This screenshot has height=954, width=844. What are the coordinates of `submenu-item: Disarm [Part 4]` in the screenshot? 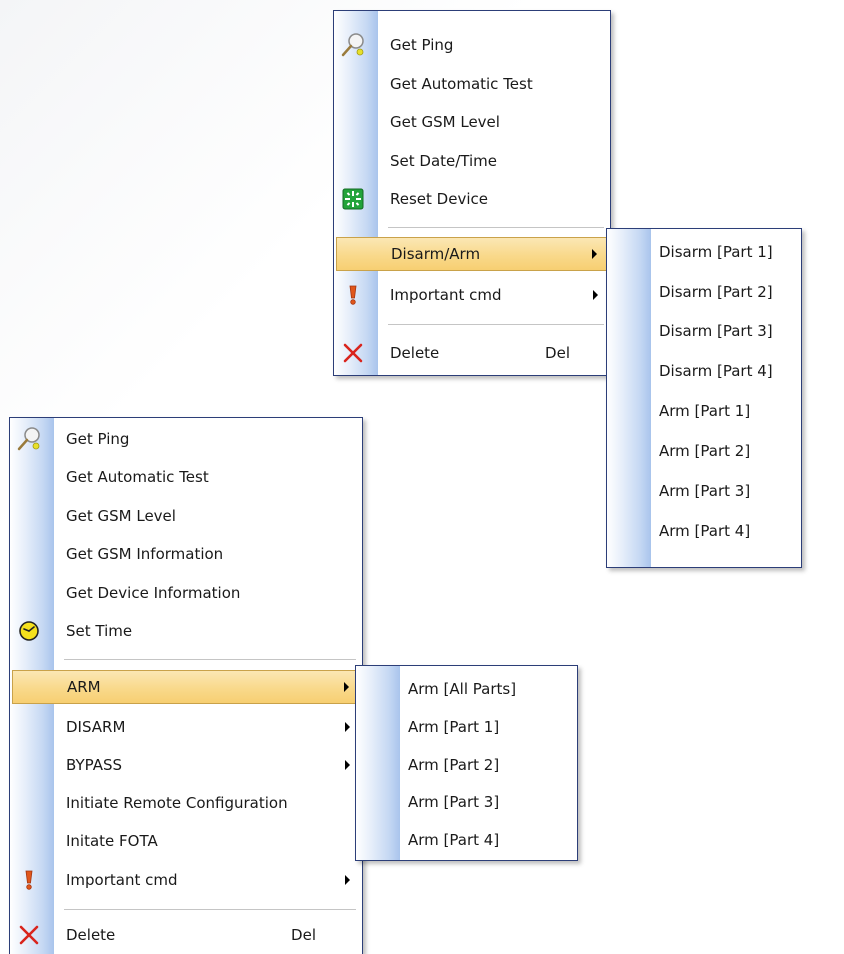 It's located at (704, 371).